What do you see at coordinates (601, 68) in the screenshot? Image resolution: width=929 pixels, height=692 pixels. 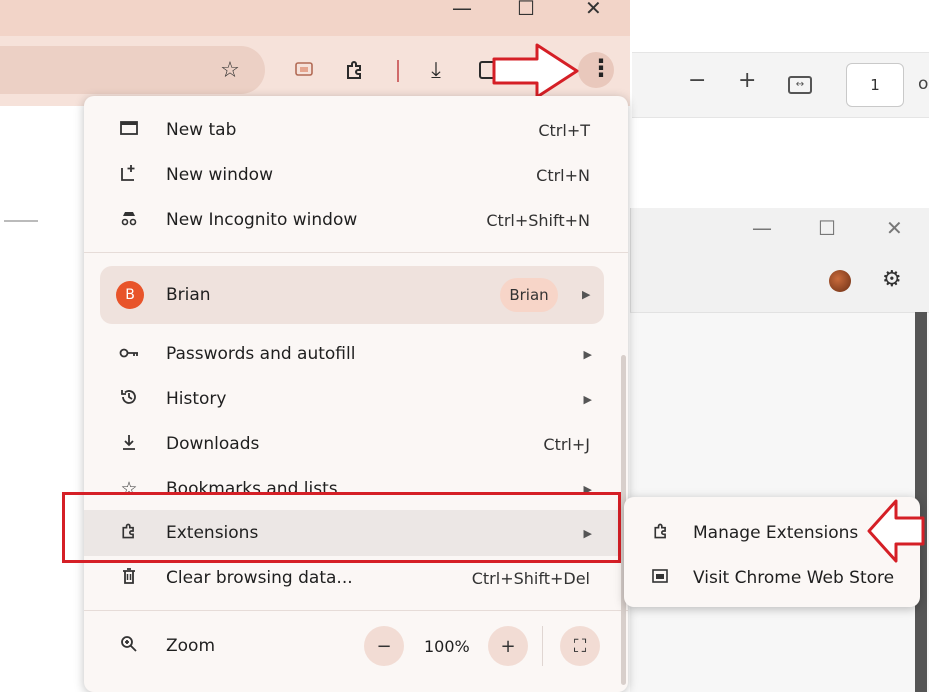 I see `kebab-icon: ⋮` at bounding box center [601, 68].